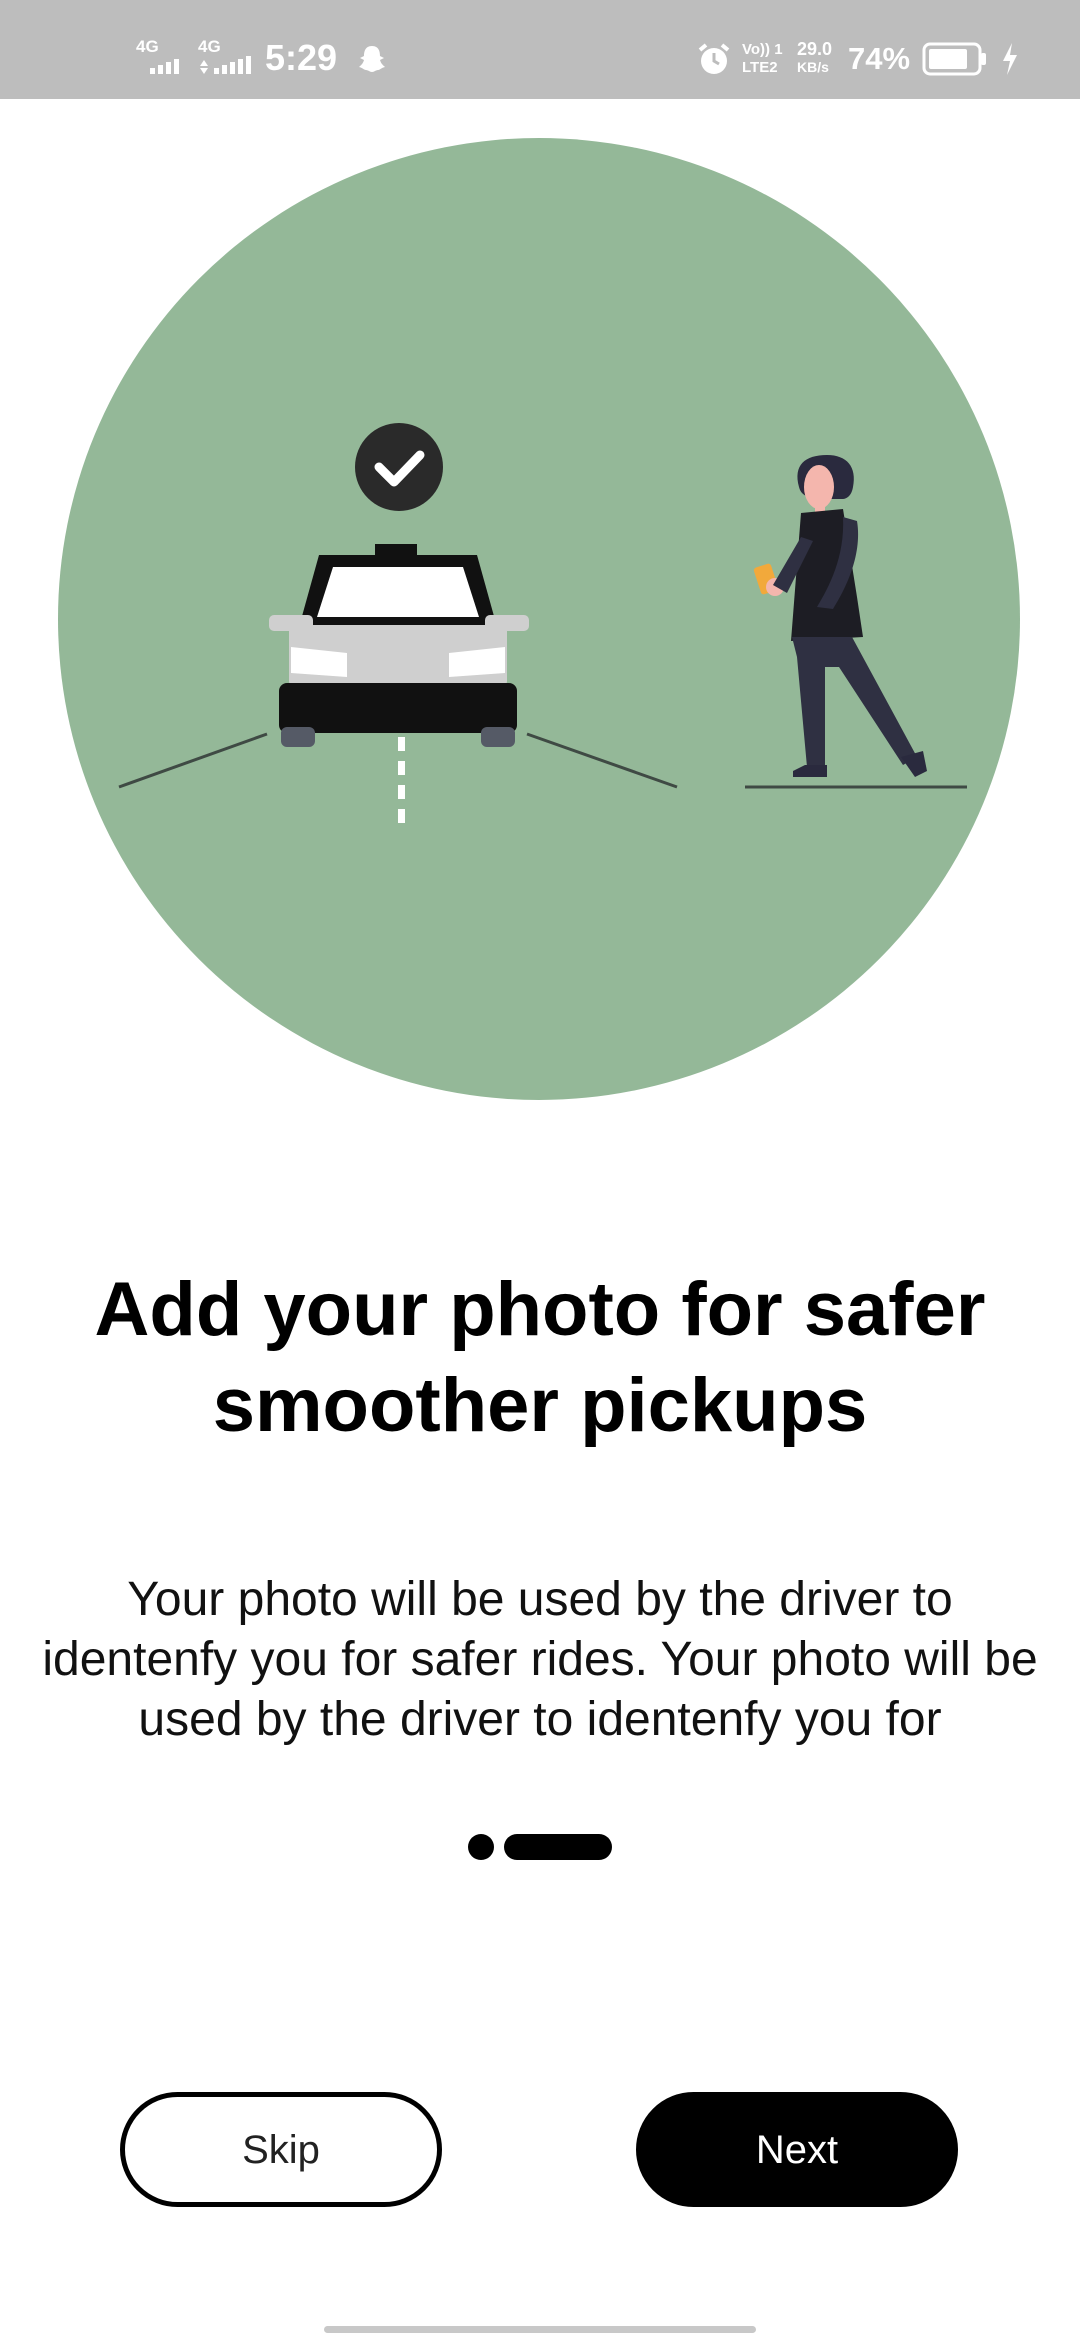  Describe the element at coordinates (481, 1847) in the screenshot. I see `page-indicator-dot` at that location.